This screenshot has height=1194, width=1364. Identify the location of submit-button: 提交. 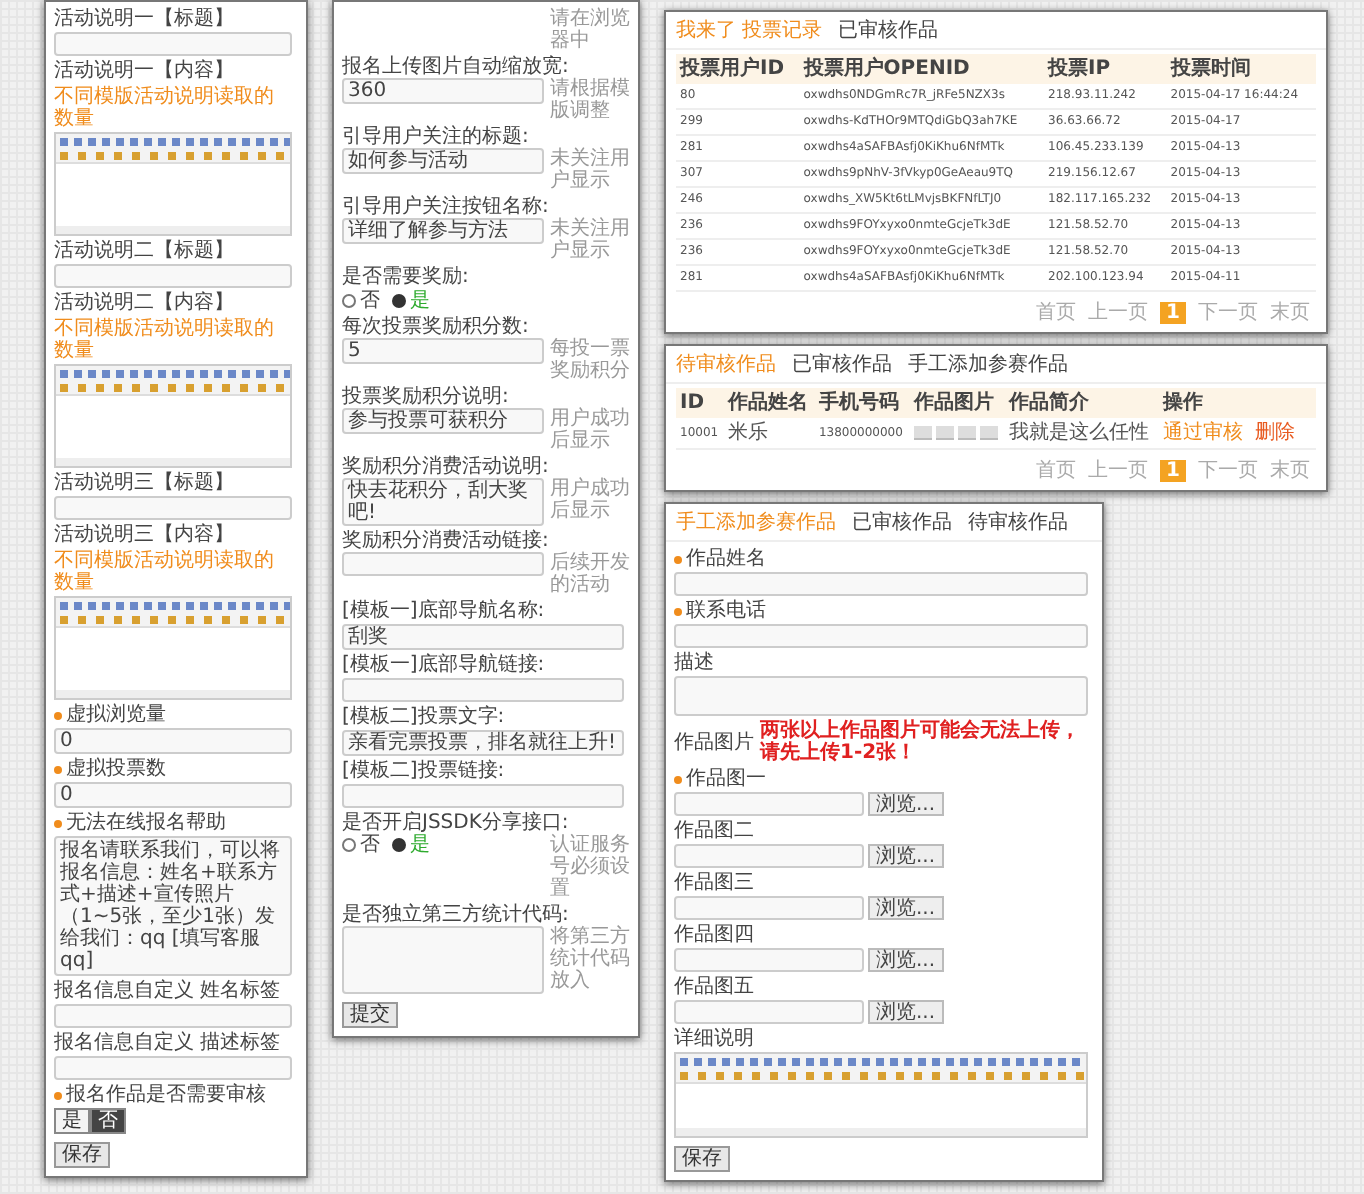
(370, 1015).